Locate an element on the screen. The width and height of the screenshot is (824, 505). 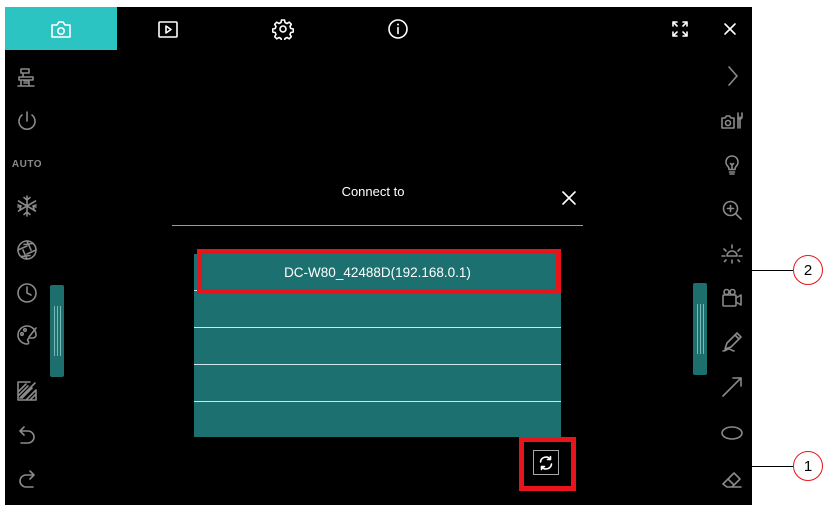
record-icon is located at coordinates (732, 297).